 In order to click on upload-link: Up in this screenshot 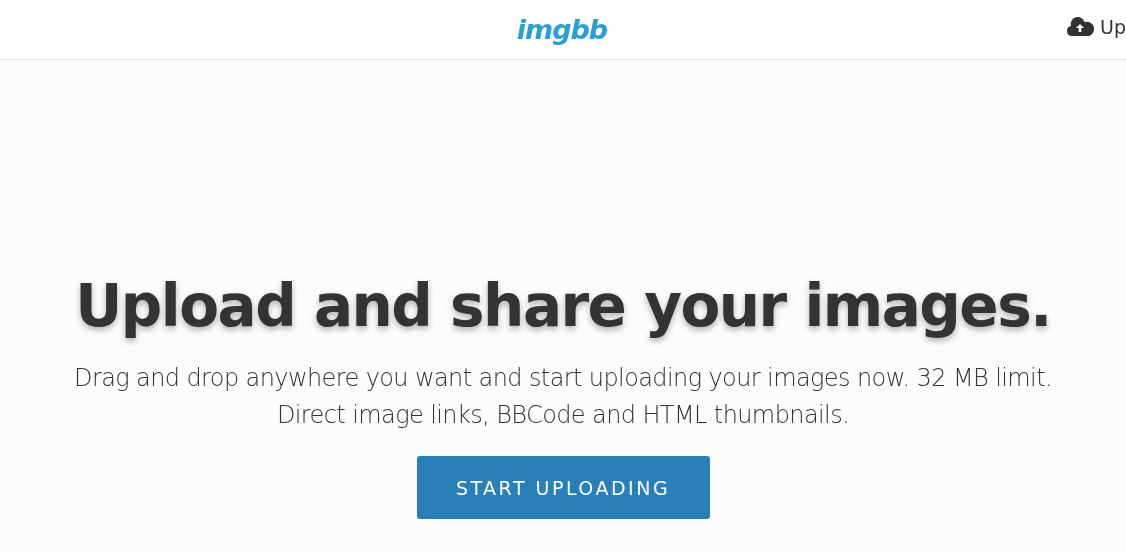, I will do `click(1096, 27)`.